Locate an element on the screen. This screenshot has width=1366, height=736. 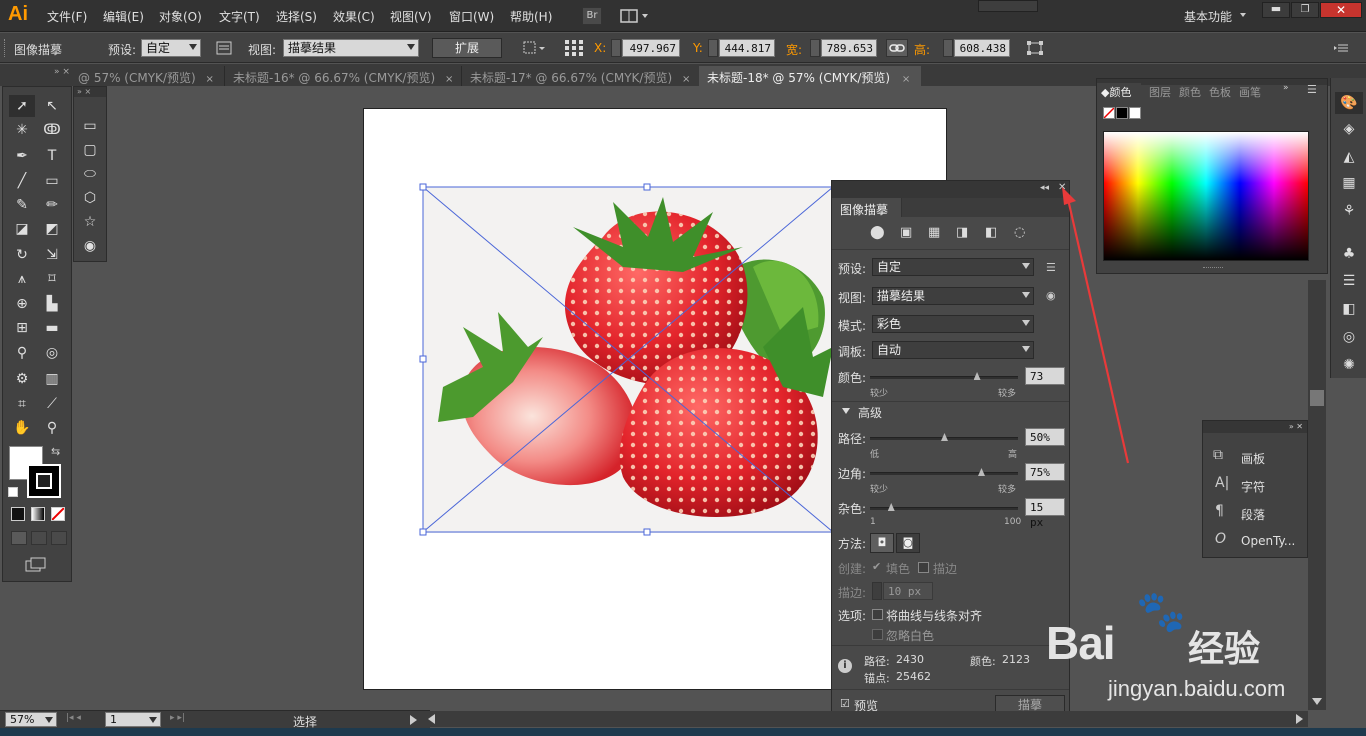
selection-tool-icon: ➚ is located at coordinates (22, 106).